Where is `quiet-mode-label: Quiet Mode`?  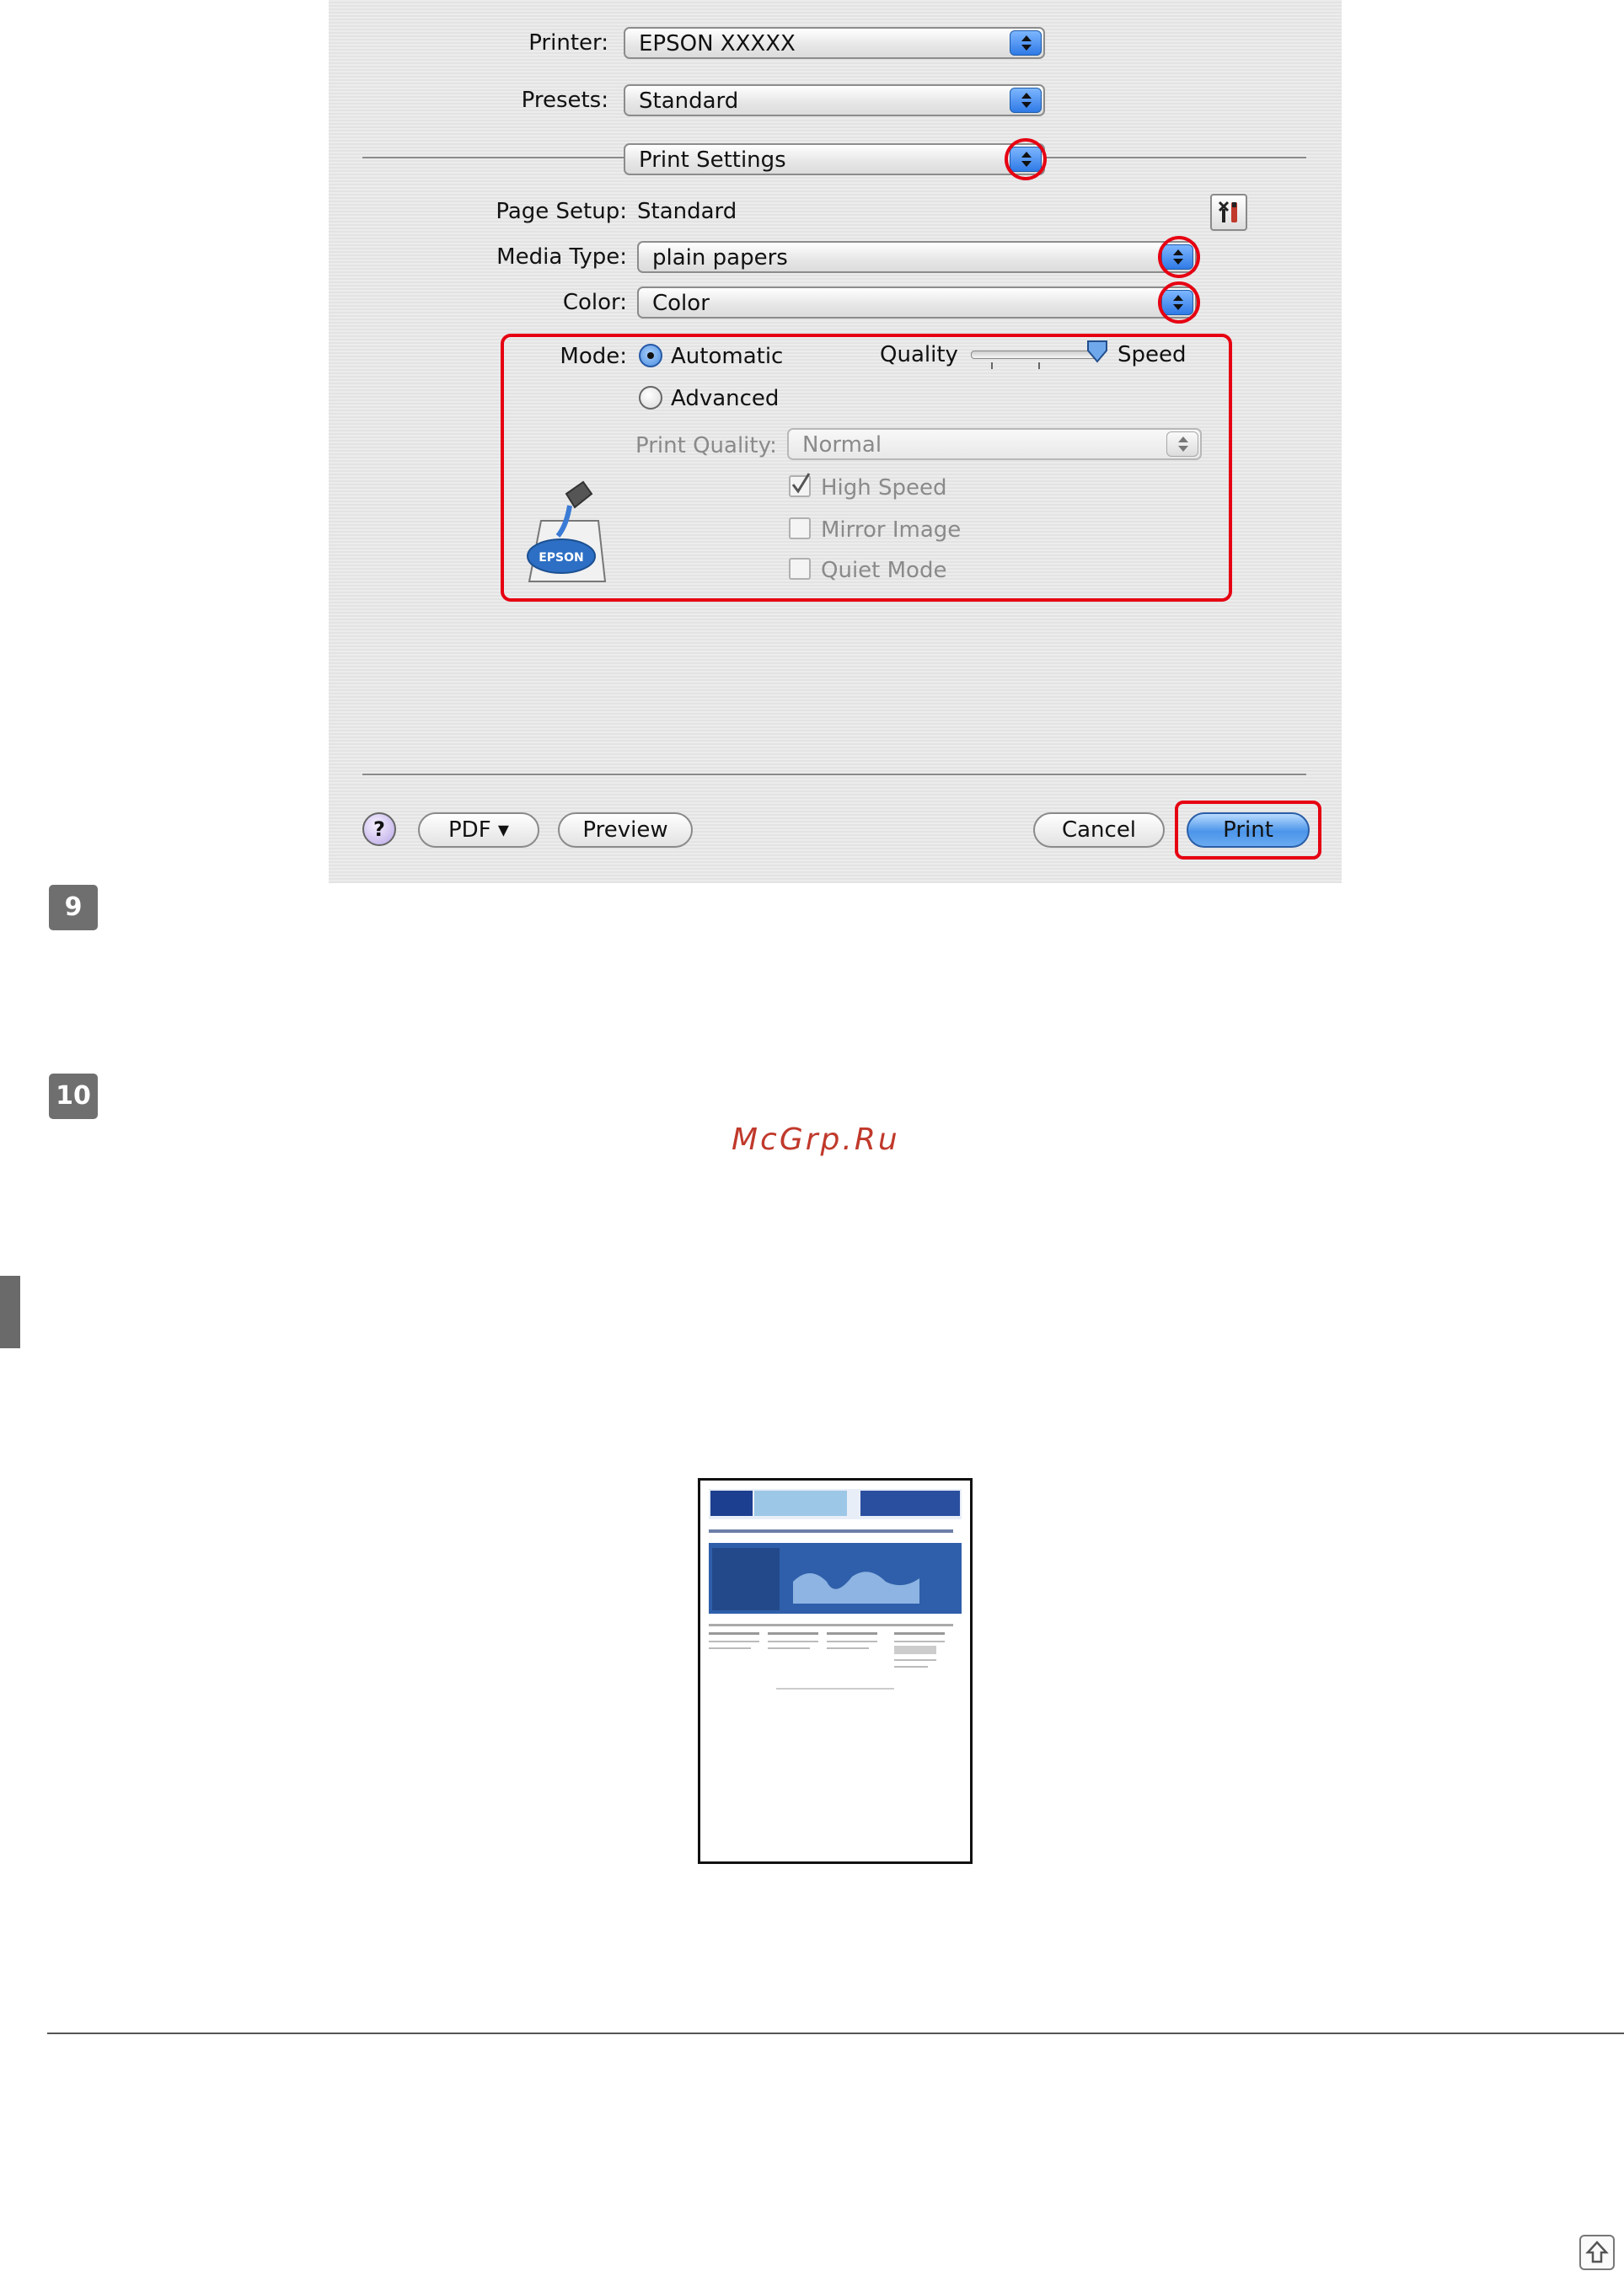 quiet-mode-label: Quiet Mode is located at coordinates (884, 570).